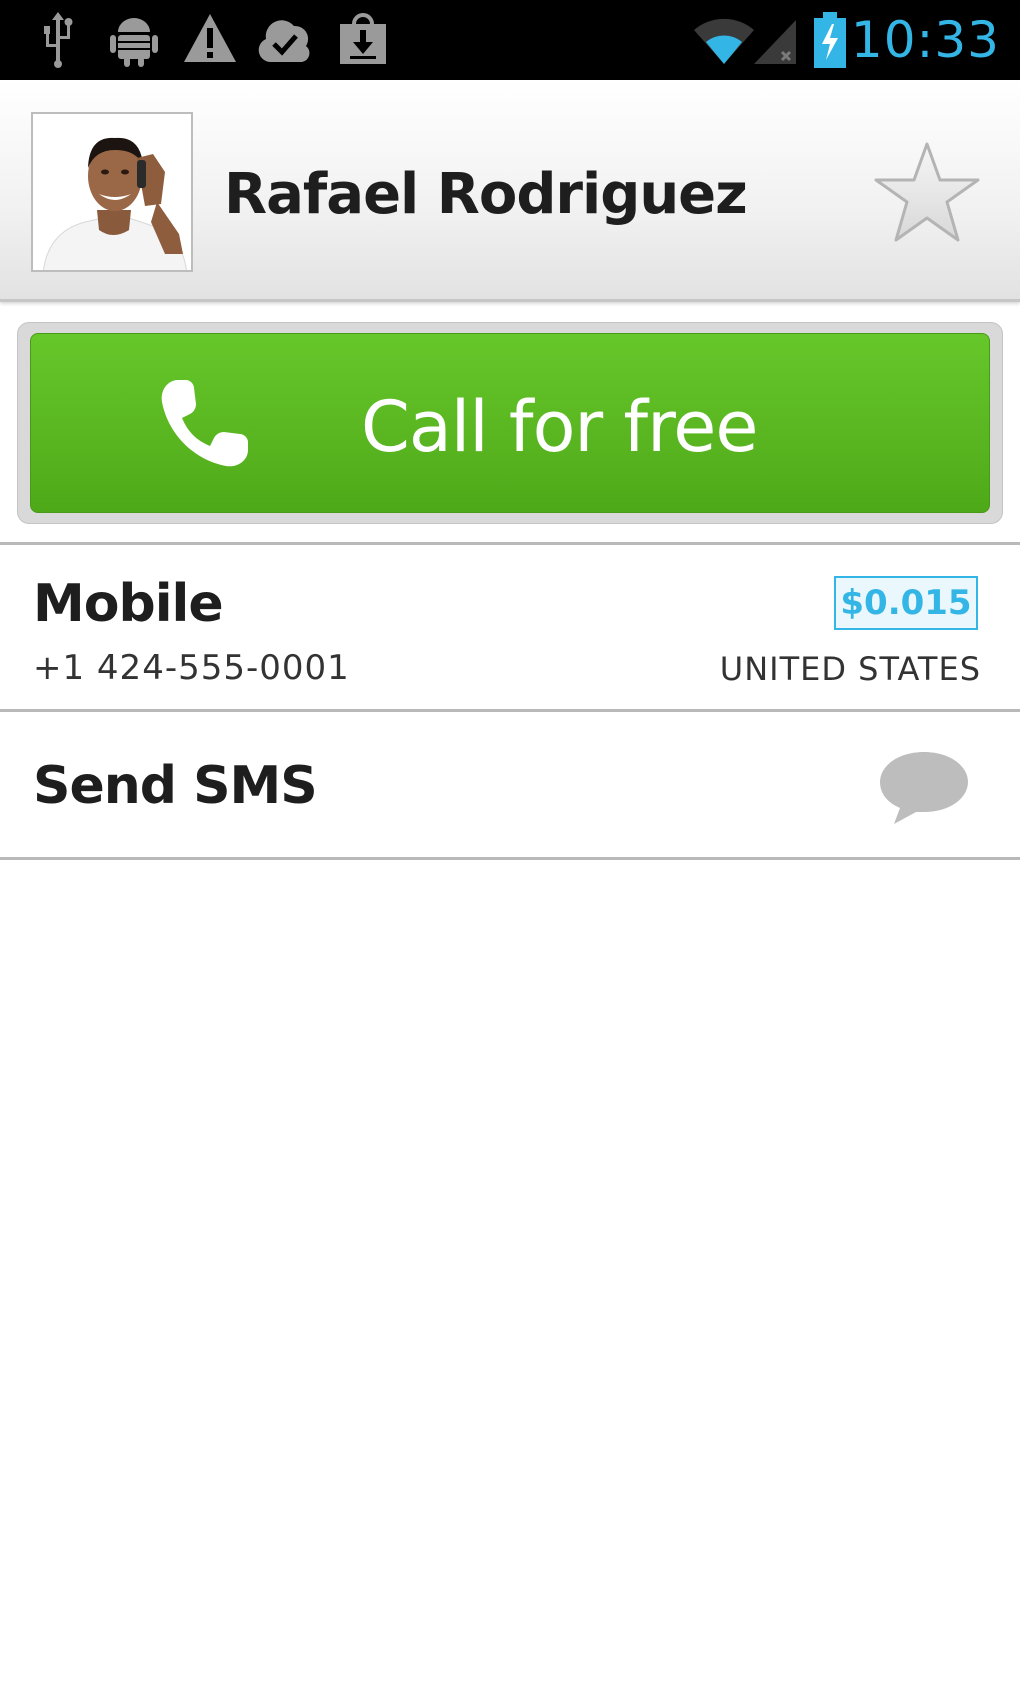 The height and width of the screenshot is (1701, 1020). I want to click on country-label: UNITED STATES, so click(850, 669).